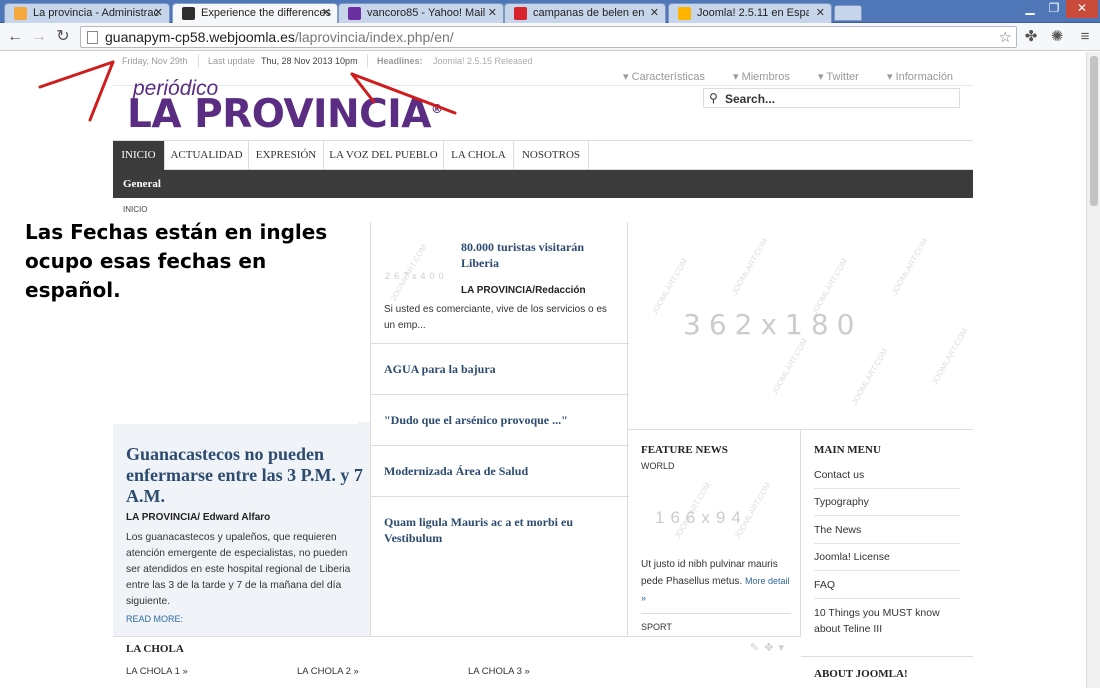 Image resolution: width=1100 pixels, height=688 pixels. Describe the element at coordinates (286, 155) in the screenshot. I see `menu-expresion: EXPRESIÓN` at that location.